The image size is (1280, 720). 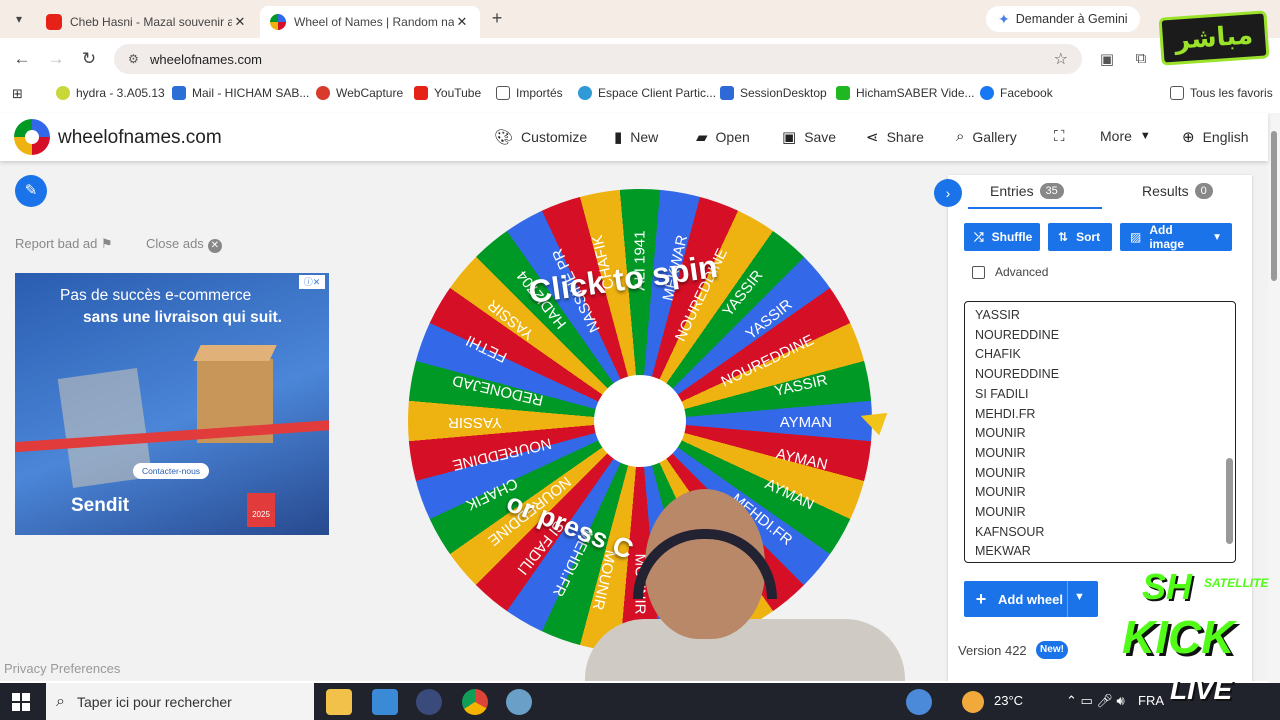 What do you see at coordinates (19, 19) in the screenshot?
I see `tab-search-icon: ▾` at bounding box center [19, 19].